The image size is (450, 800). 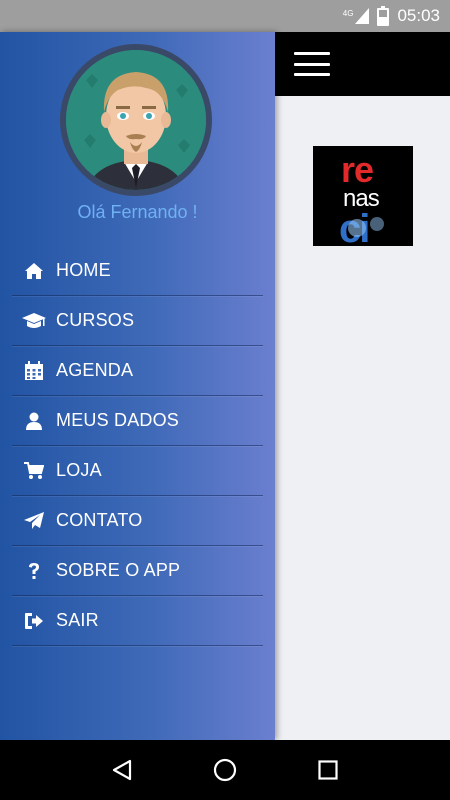 I want to click on renasci-logo: re nas ci, so click(x=363, y=196).